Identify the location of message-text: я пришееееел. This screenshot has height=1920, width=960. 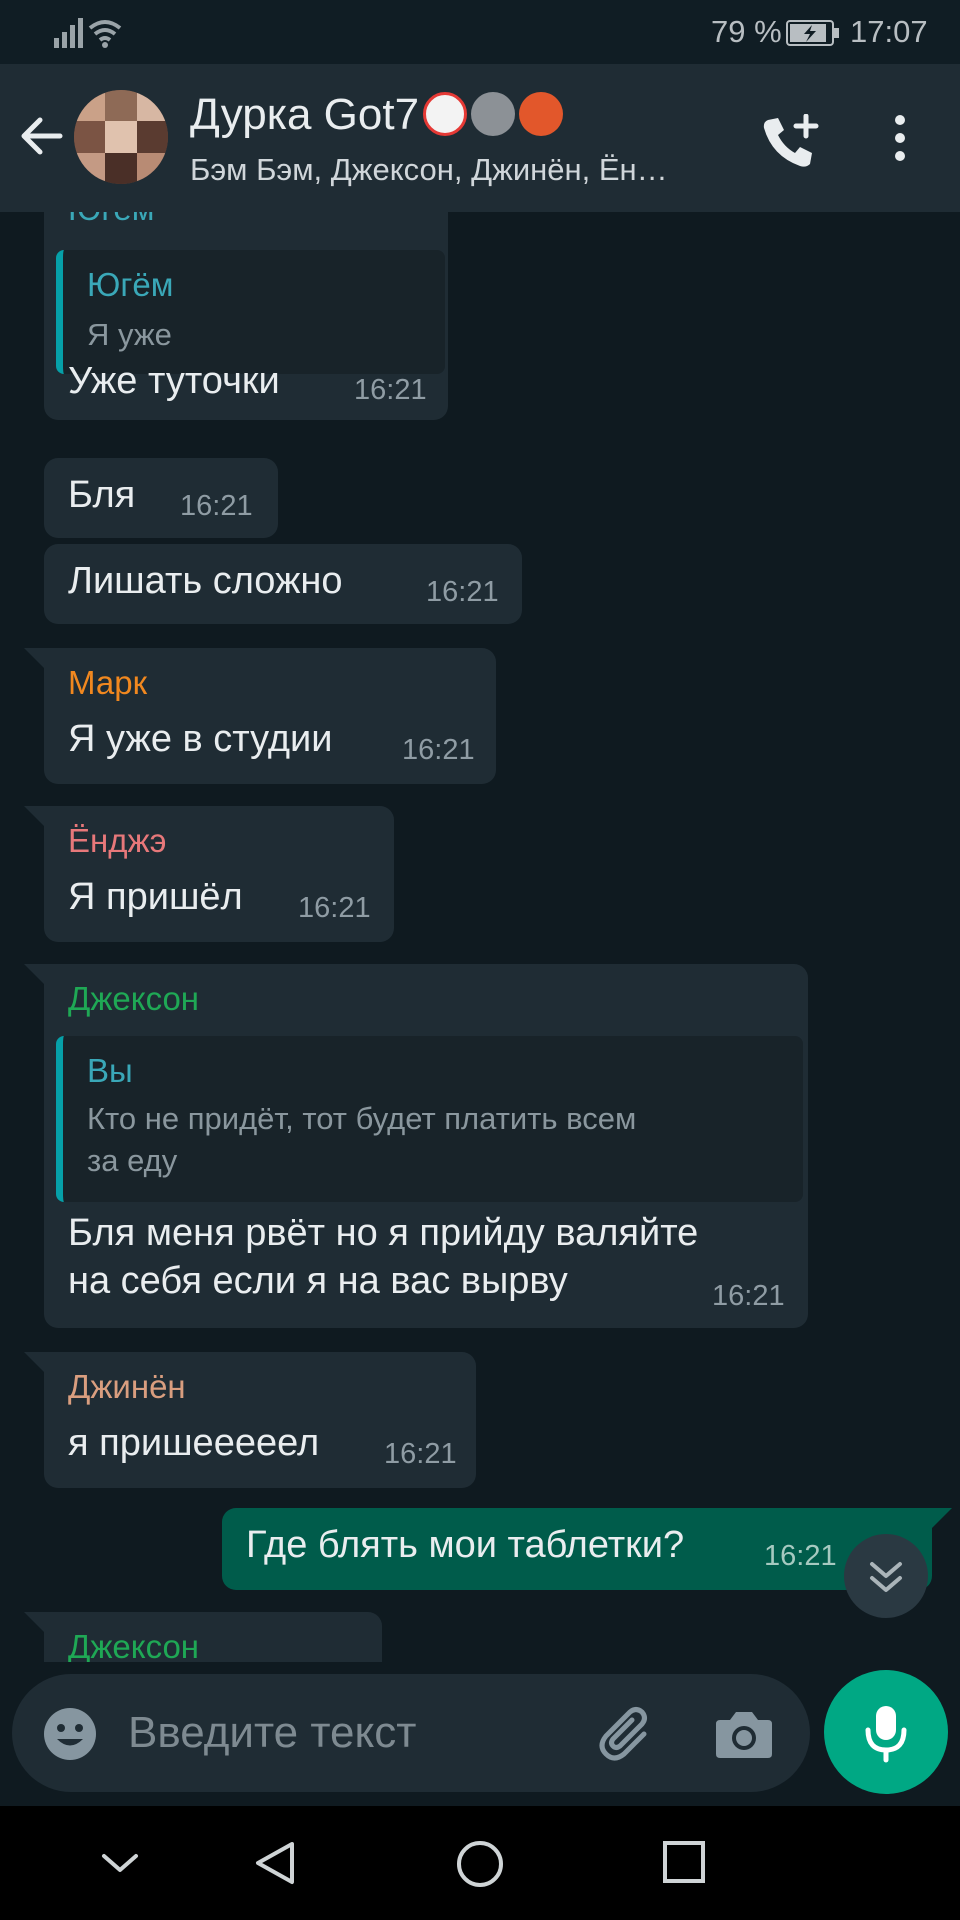
(194, 1443).